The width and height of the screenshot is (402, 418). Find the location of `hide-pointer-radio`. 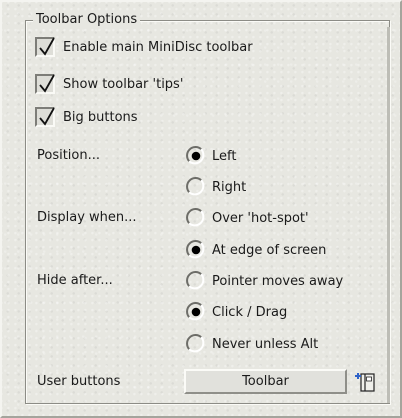

hide-pointer-radio is located at coordinates (196, 281).